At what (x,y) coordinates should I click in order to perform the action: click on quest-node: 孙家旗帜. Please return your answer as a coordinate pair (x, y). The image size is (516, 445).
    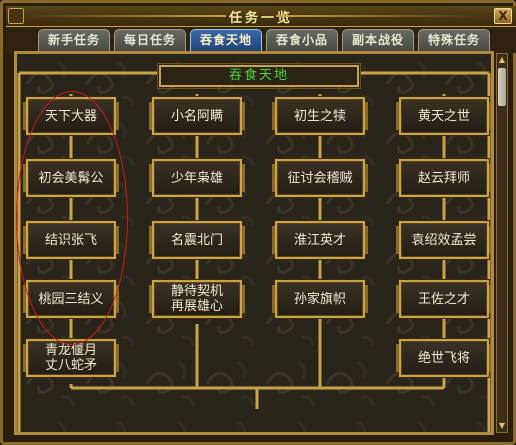
    Looking at the image, I should click on (320, 299).